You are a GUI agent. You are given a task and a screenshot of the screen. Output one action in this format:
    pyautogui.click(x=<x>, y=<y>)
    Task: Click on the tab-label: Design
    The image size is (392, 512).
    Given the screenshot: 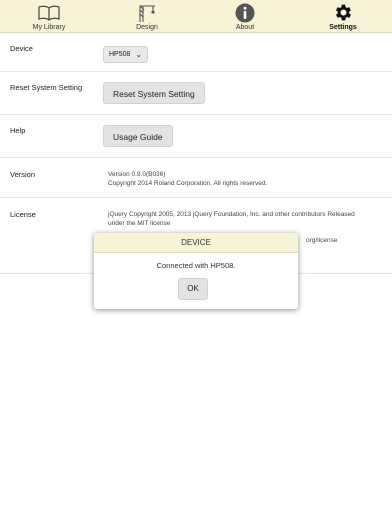 What is the action you would take?
    pyautogui.click(x=147, y=27)
    